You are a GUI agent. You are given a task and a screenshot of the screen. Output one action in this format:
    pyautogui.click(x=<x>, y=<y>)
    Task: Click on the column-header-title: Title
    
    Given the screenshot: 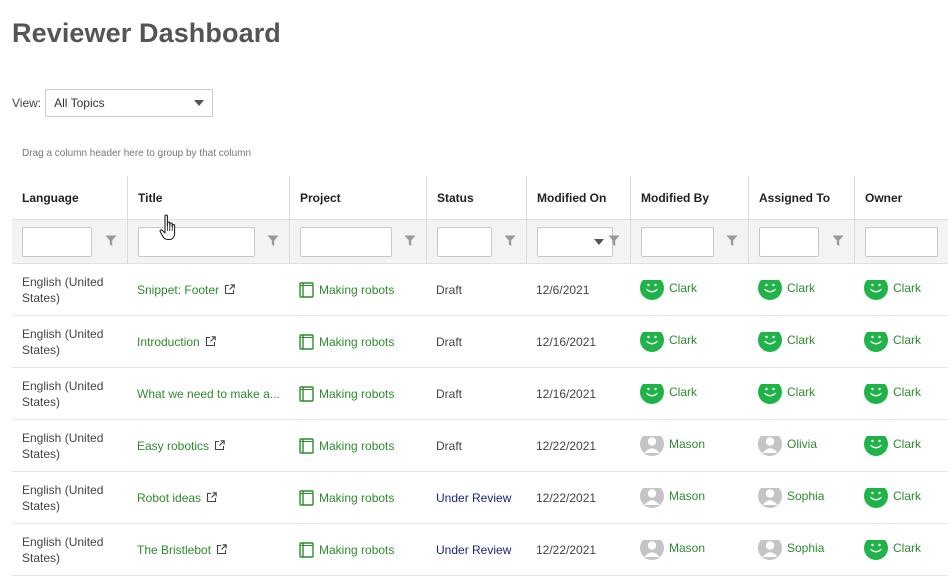 What is the action you would take?
    pyautogui.click(x=208, y=197)
    